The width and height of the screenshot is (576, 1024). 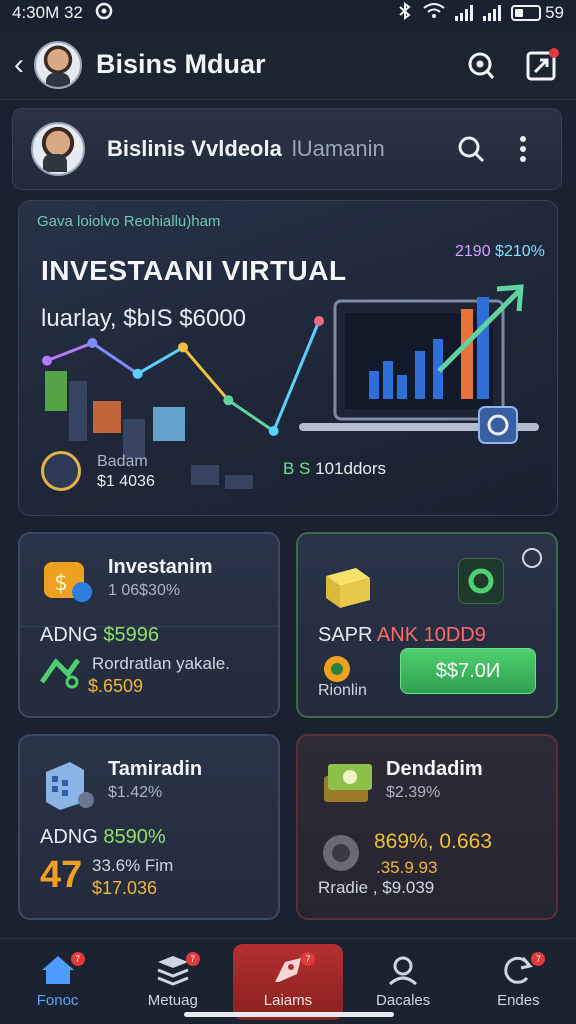 I want to click on card-stat-prefix: SAPR, so click(x=345, y=635).